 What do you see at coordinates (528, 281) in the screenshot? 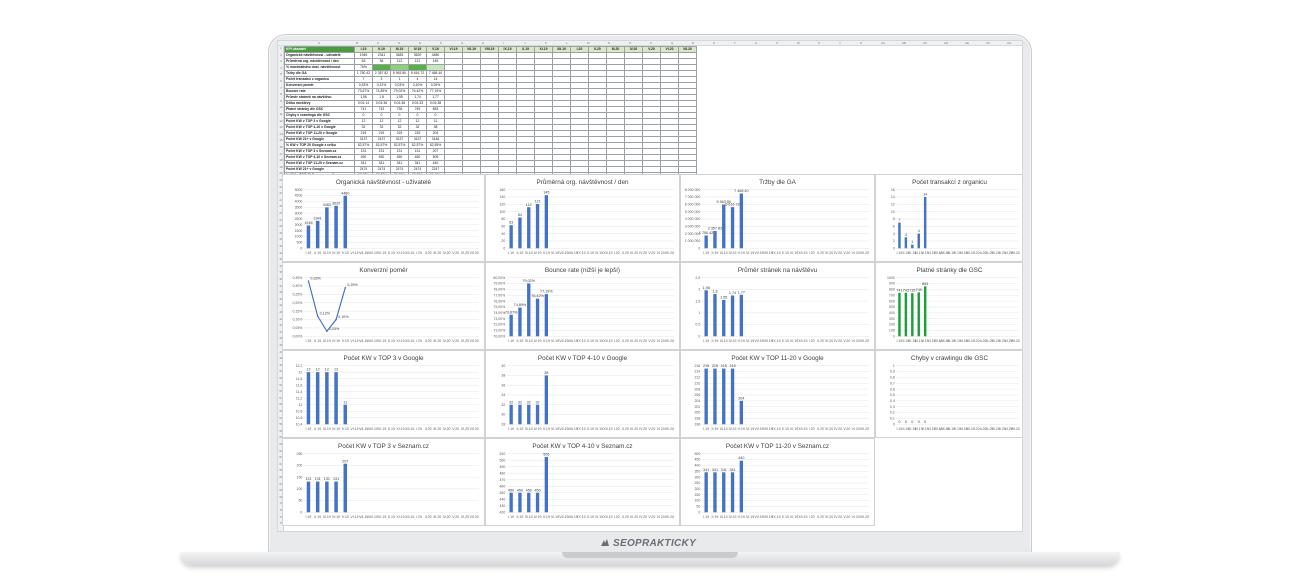
I see `data-label: 79,02%` at bounding box center [528, 281].